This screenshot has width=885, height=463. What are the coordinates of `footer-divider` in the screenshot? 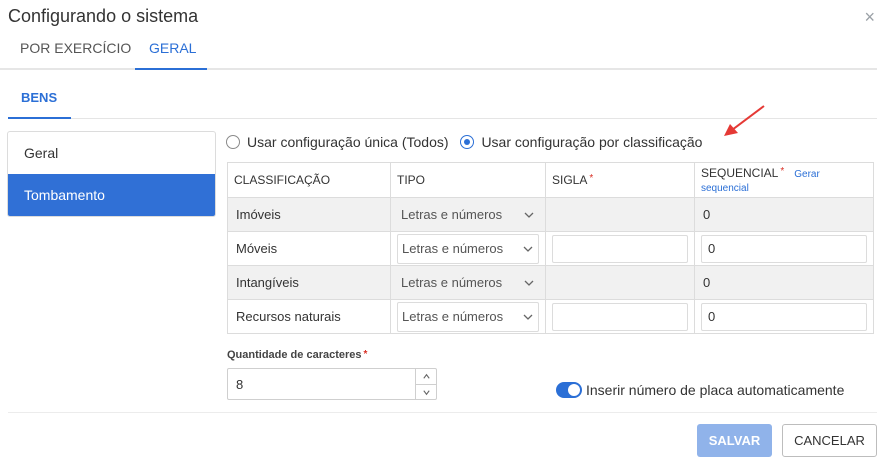 It's located at (442, 412).